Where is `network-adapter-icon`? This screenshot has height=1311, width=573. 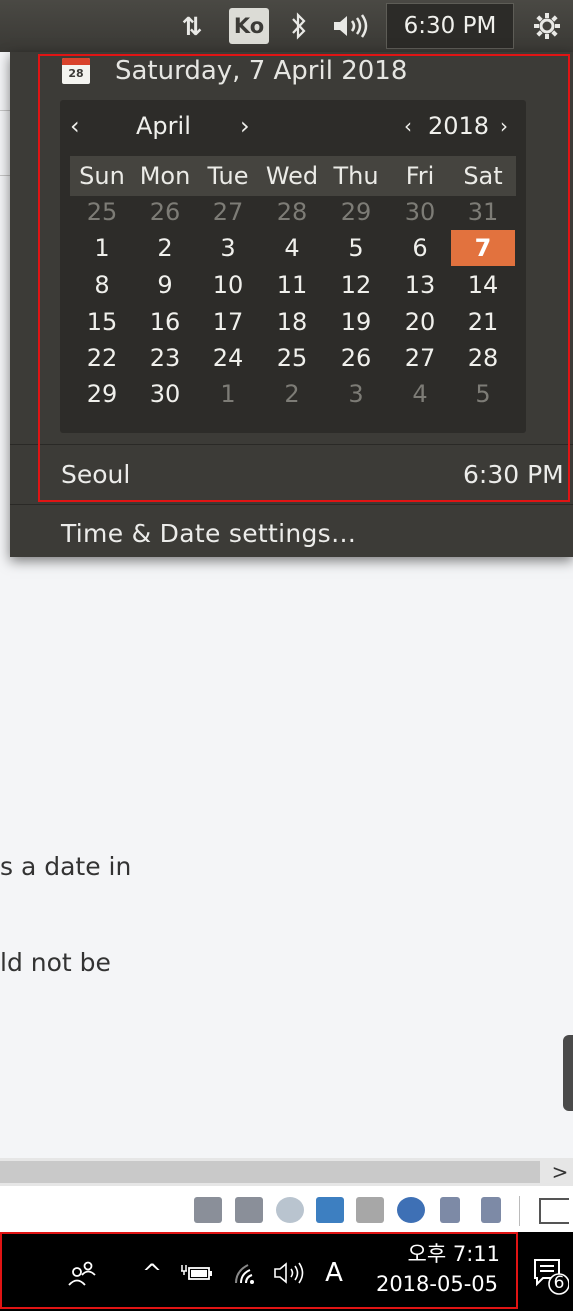 network-adapter-icon is located at coordinates (330, 1210).